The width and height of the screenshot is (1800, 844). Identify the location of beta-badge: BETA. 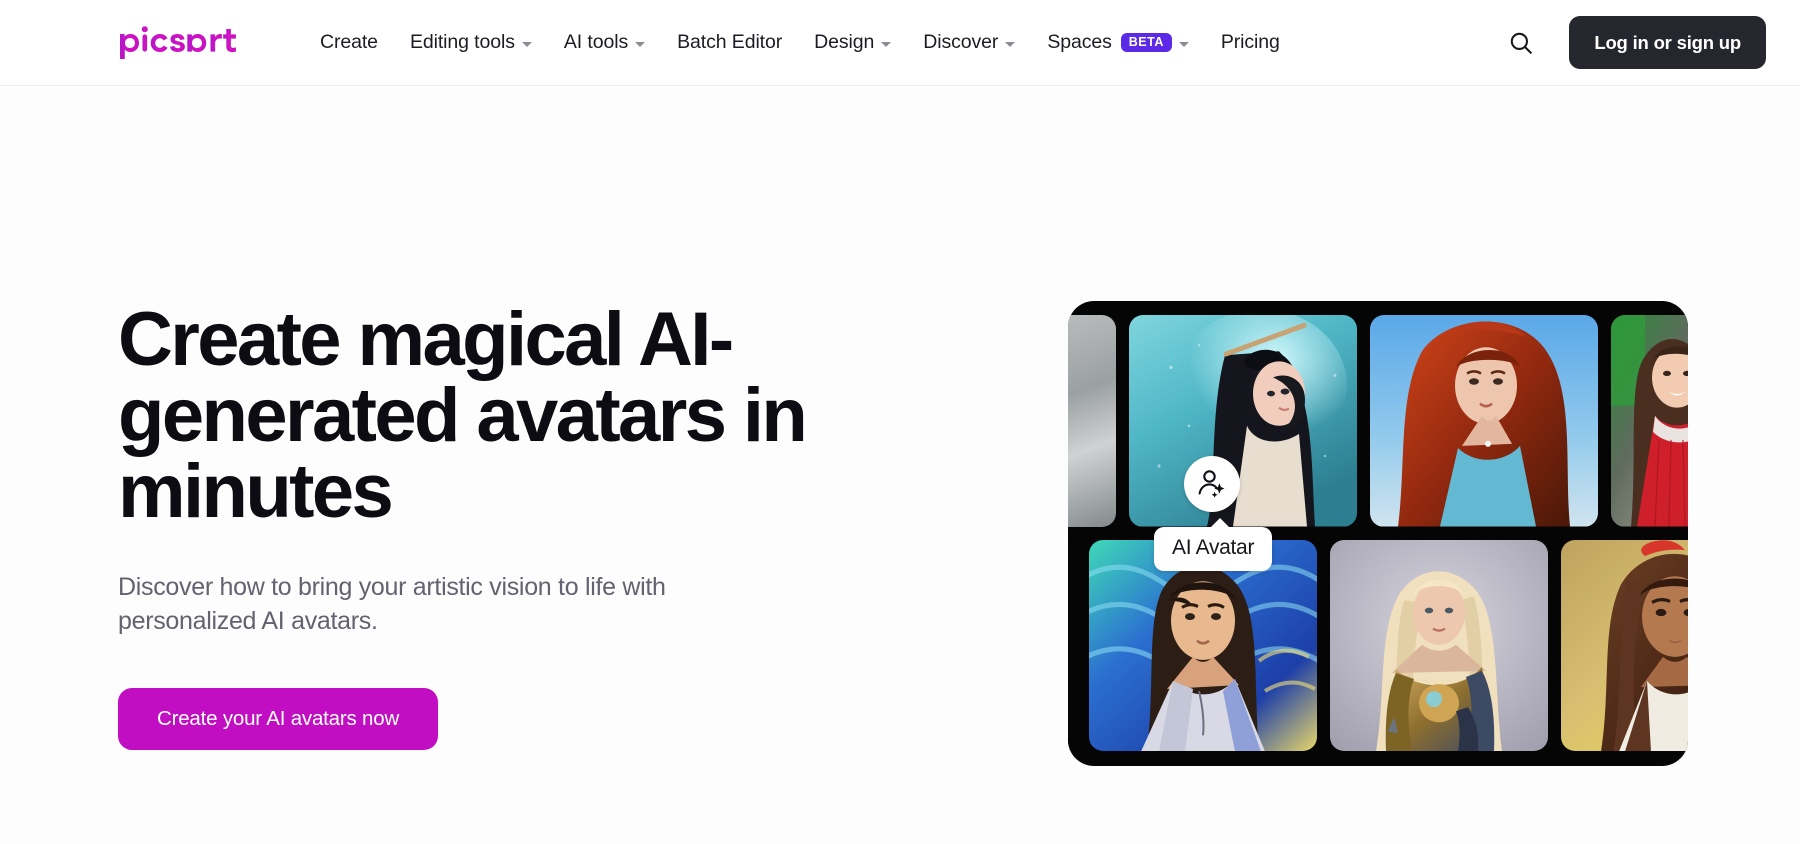
(1146, 42).